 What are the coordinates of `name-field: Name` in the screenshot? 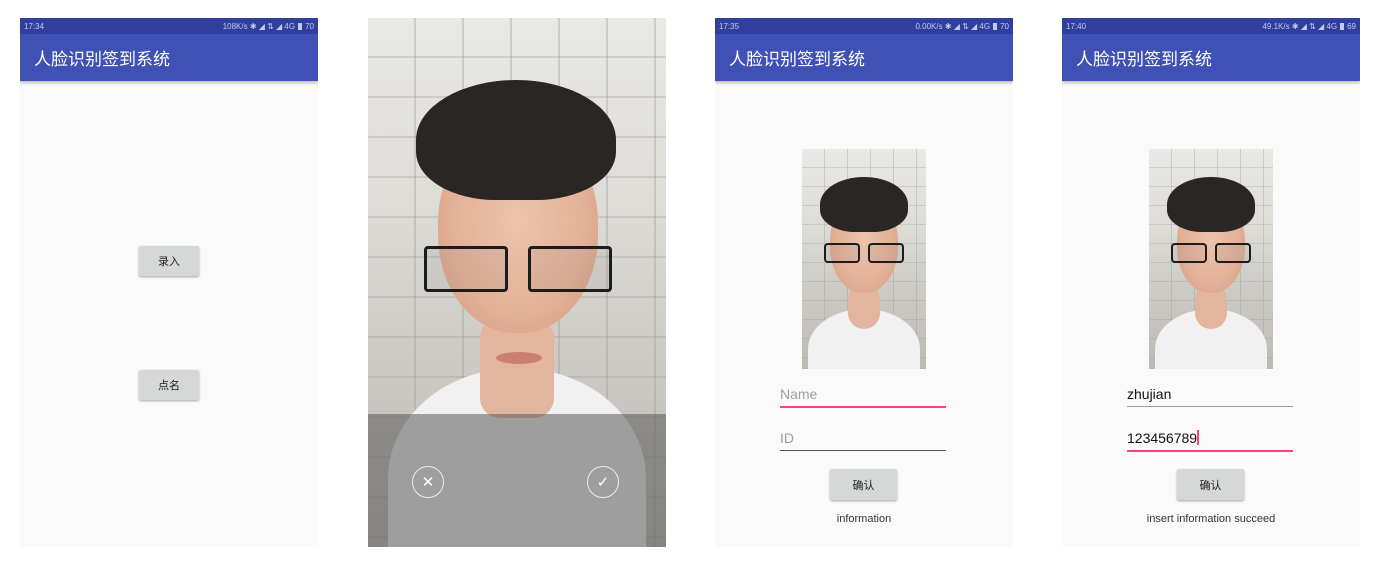 It's located at (798, 394).